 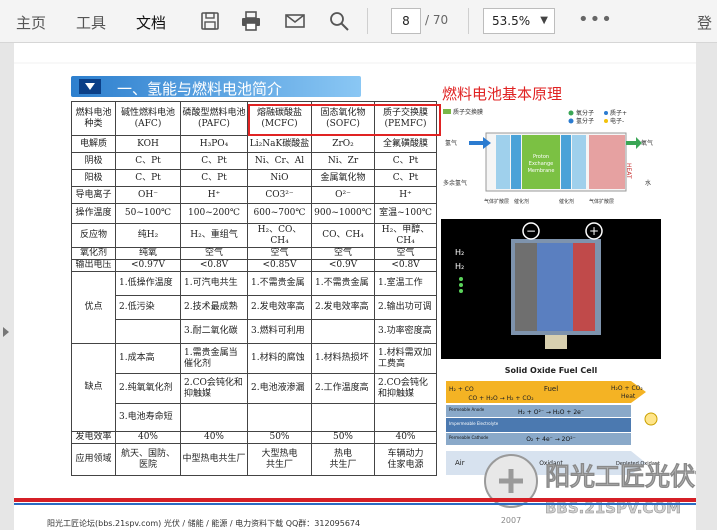 I want to click on table-cell: 中型热电共生厂, so click(x=214, y=459).